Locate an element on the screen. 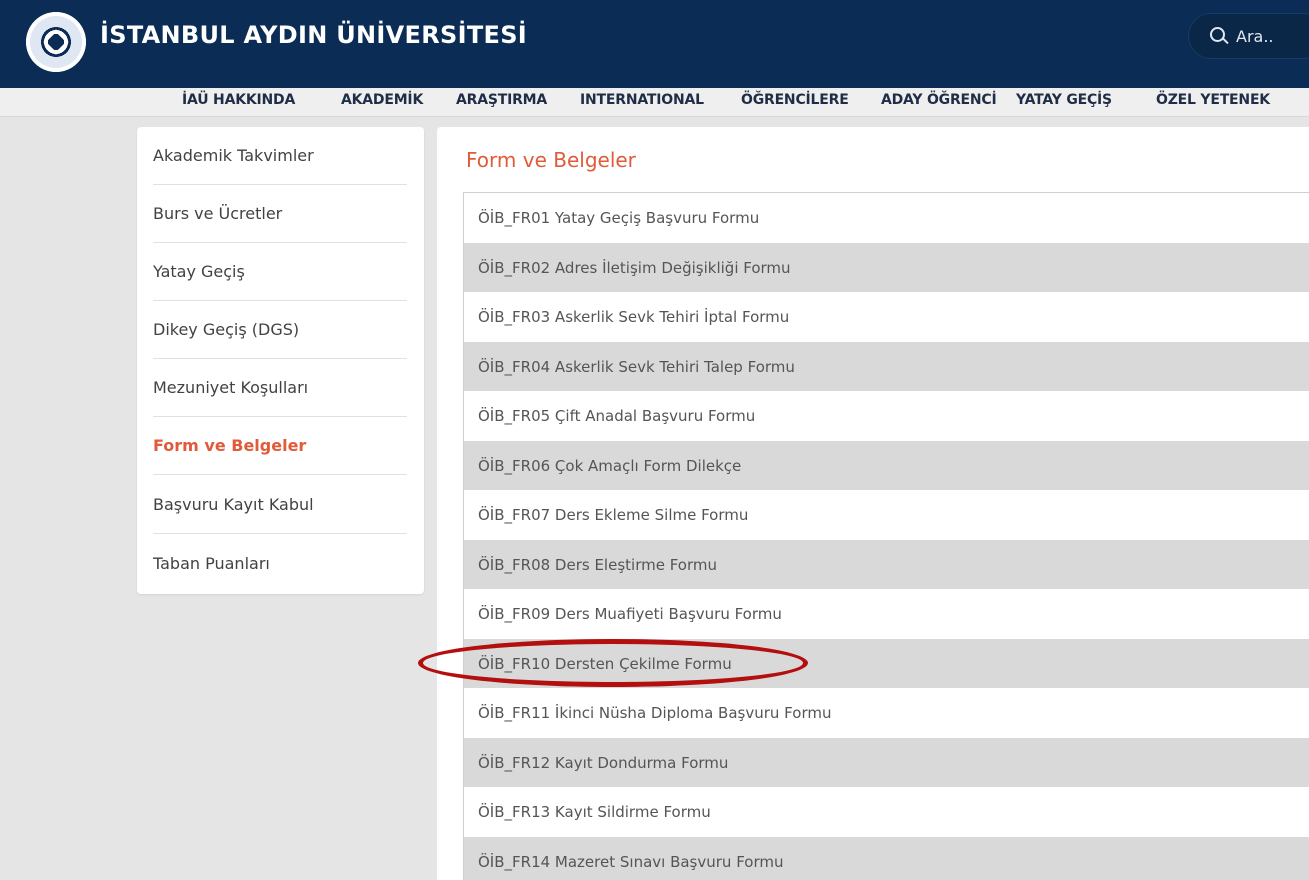  nav-item-aday-ogrenci: ADAY ÖĞRENCİ is located at coordinates (939, 100).